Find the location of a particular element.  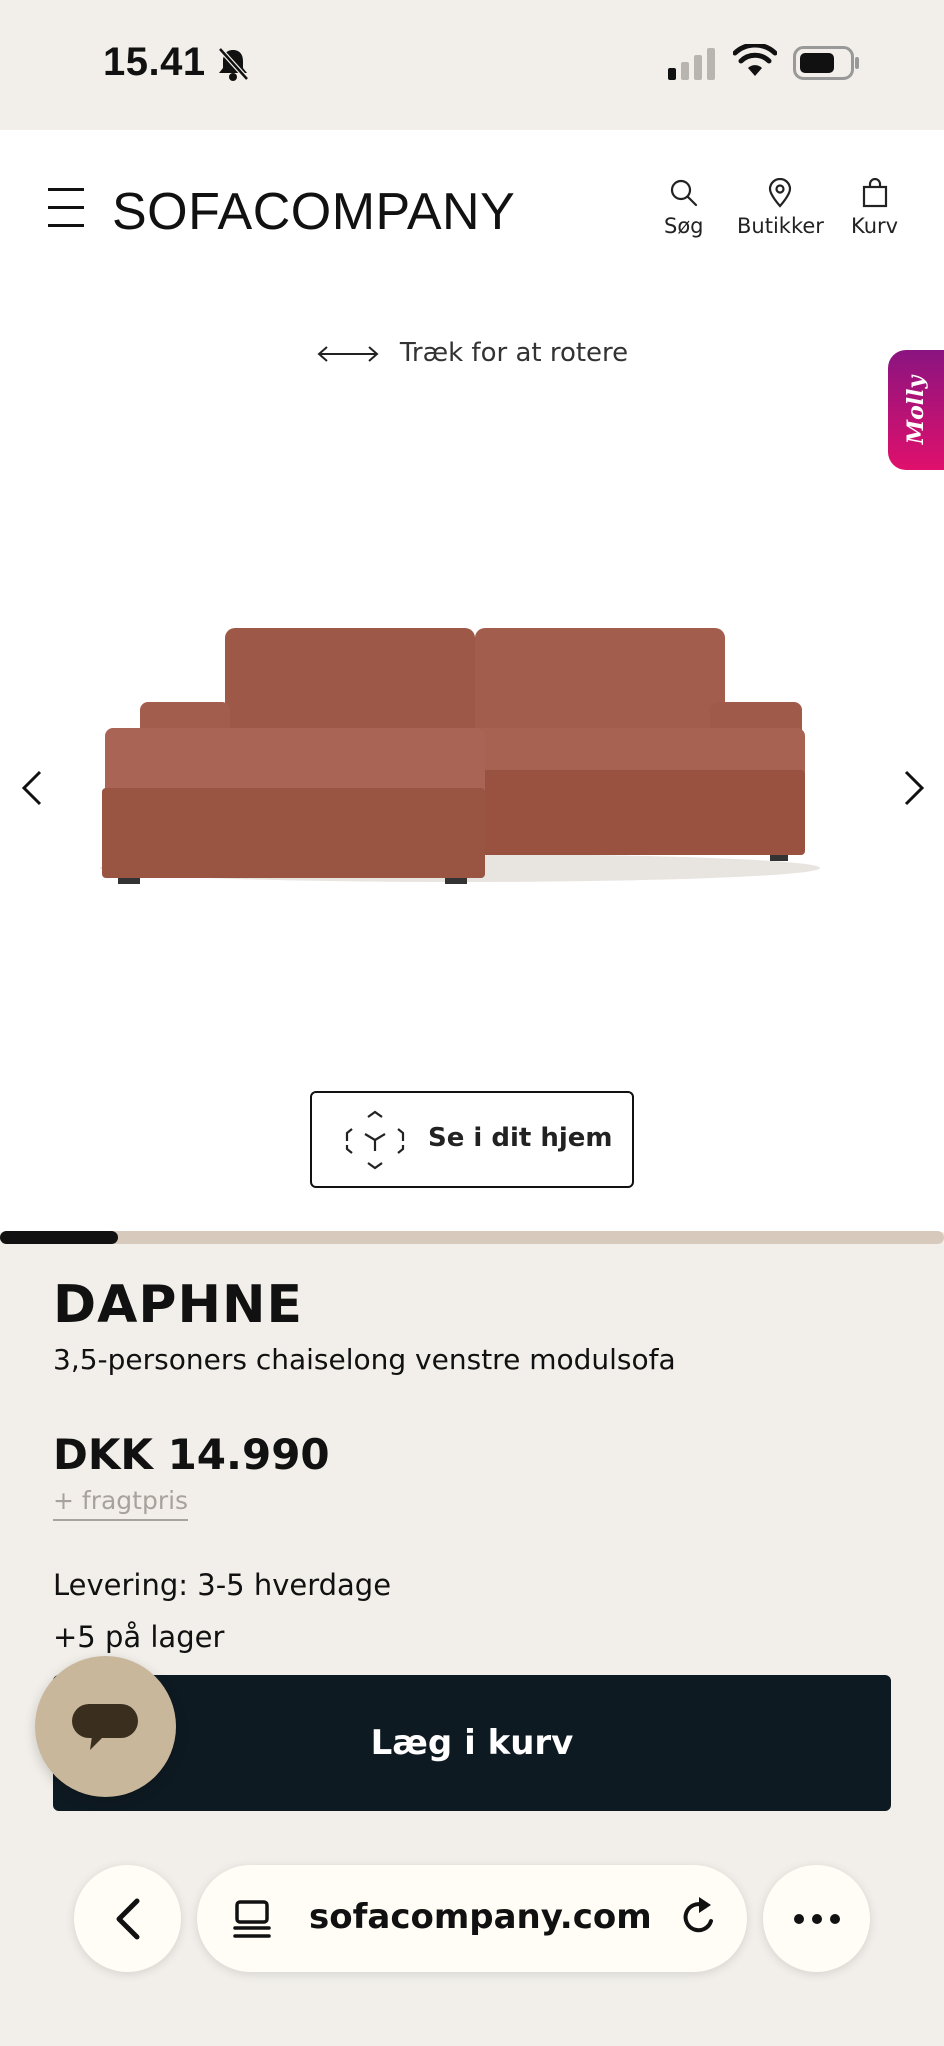

address-bar: sofacompany.com is located at coordinates (472, 1918).